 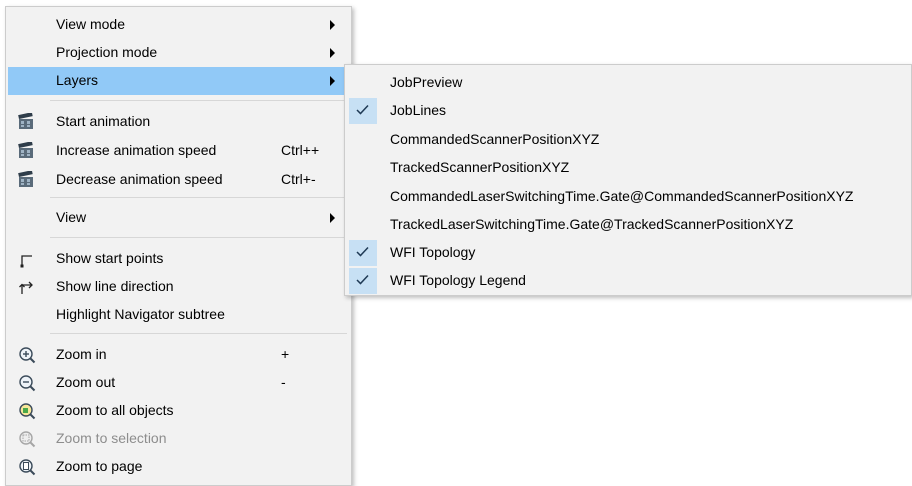 I want to click on zoom-page-icon, so click(x=27, y=467).